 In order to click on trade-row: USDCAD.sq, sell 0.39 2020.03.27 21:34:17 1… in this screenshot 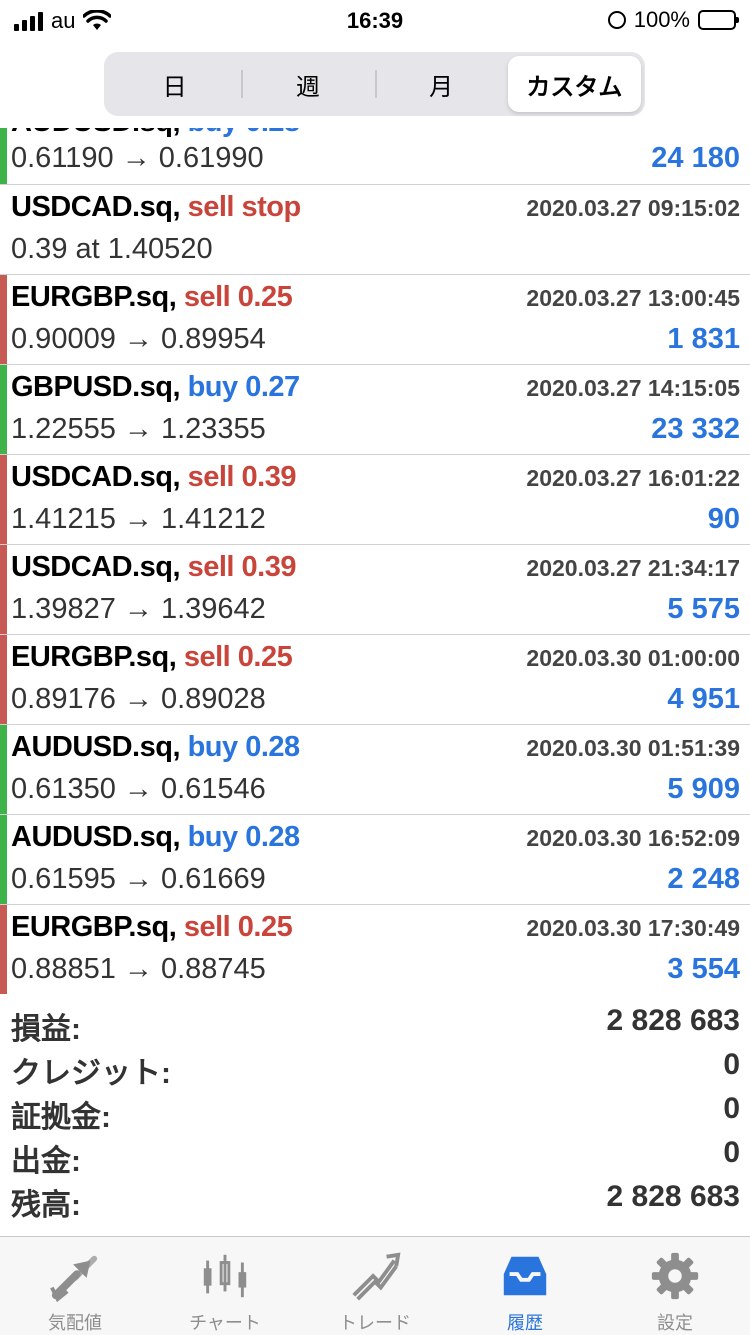, I will do `click(375, 590)`.